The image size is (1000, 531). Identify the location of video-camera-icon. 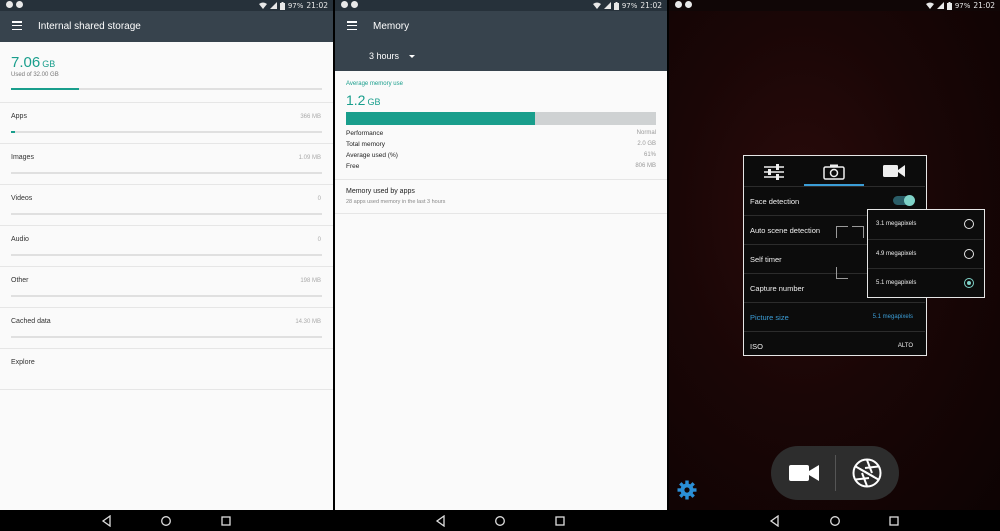
(804, 473).